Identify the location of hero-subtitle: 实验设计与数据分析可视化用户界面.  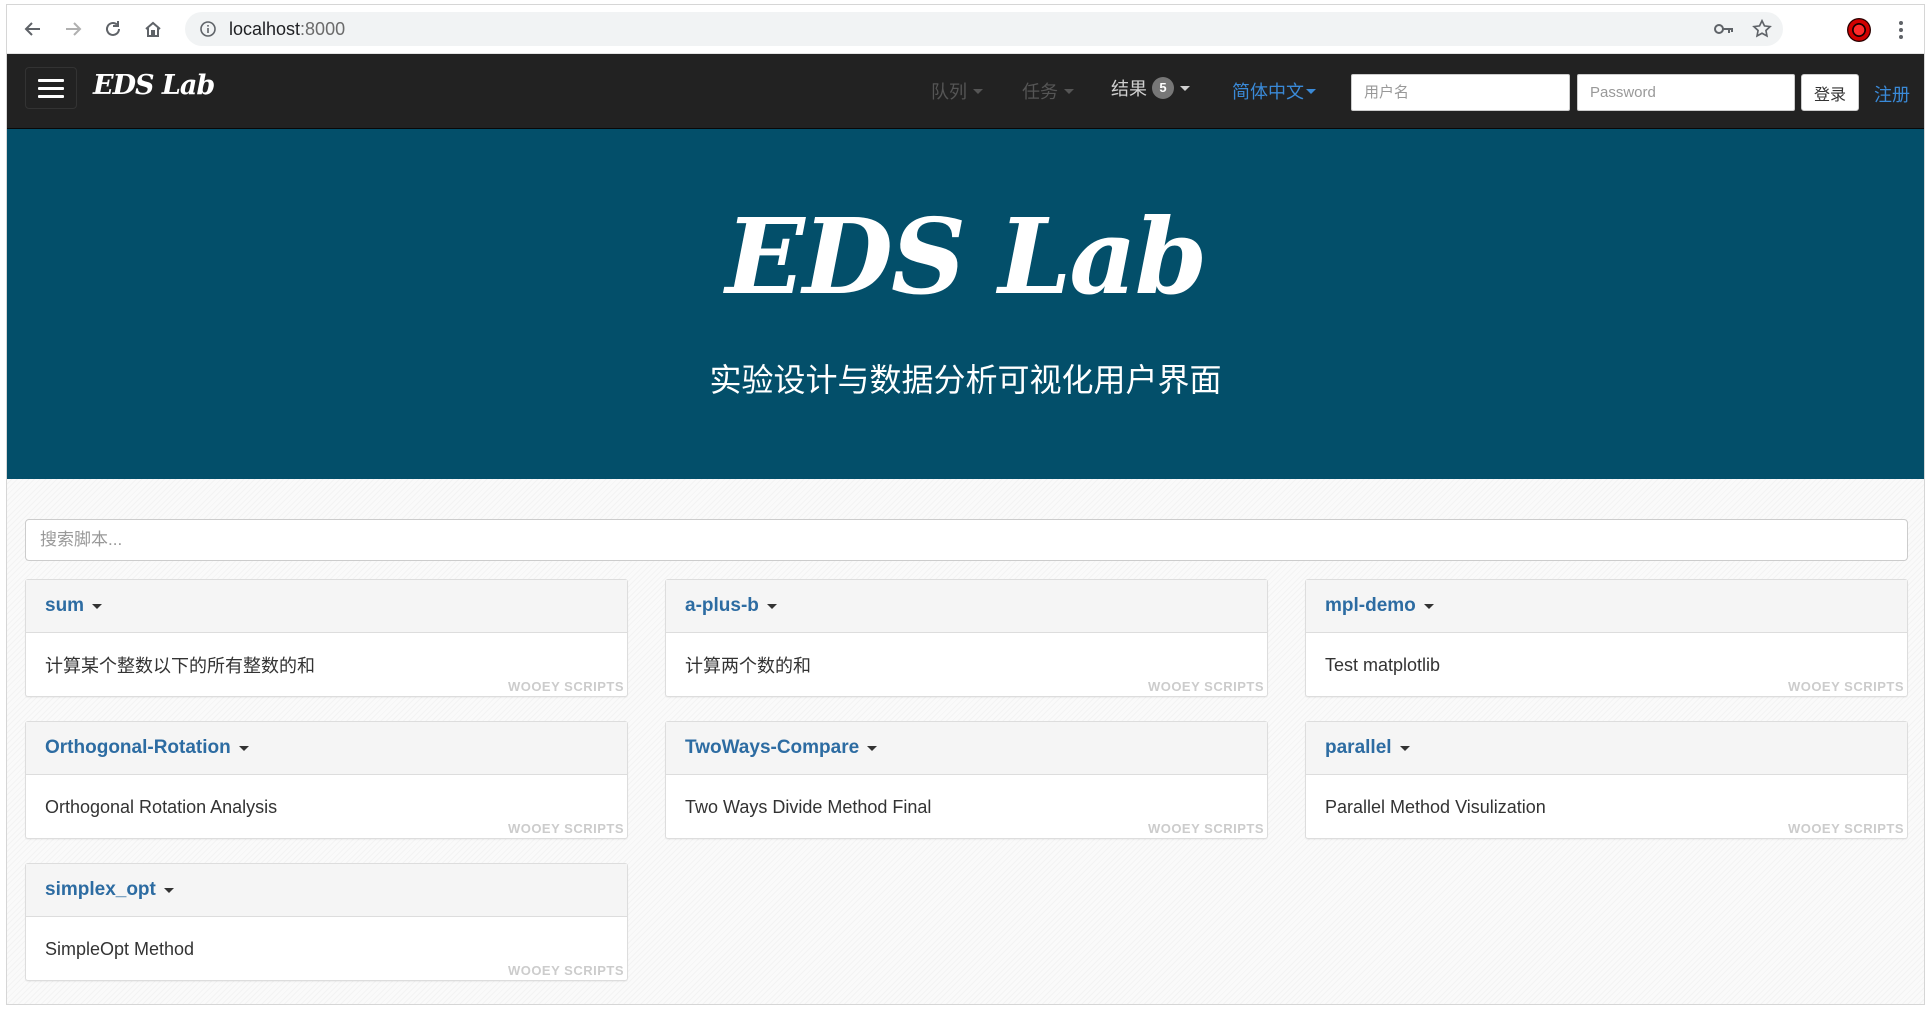
(965, 380).